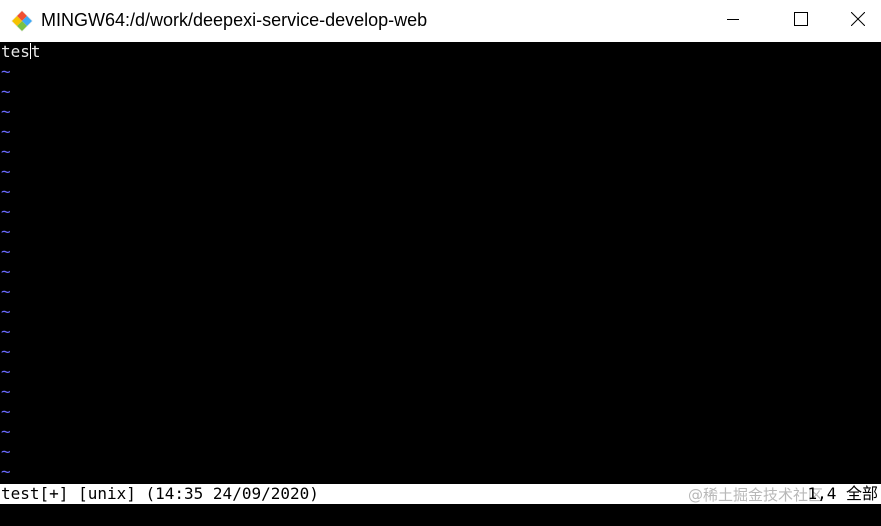 Image resolution: width=881 pixels, height=526 pixels. I want to click on git-bash-icon, so click(22, 21).